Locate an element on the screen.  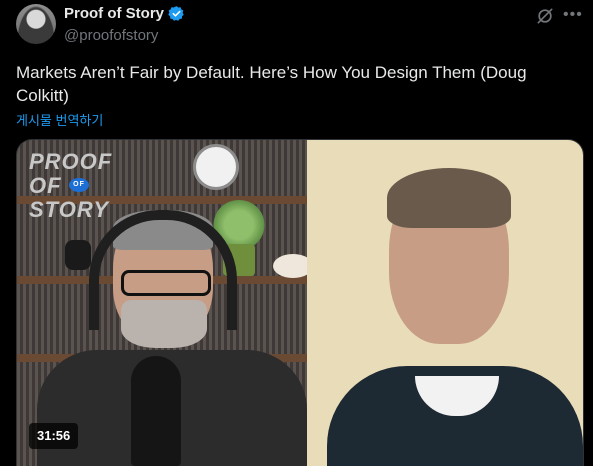
author-avatar is located at coordinates (36, 24).